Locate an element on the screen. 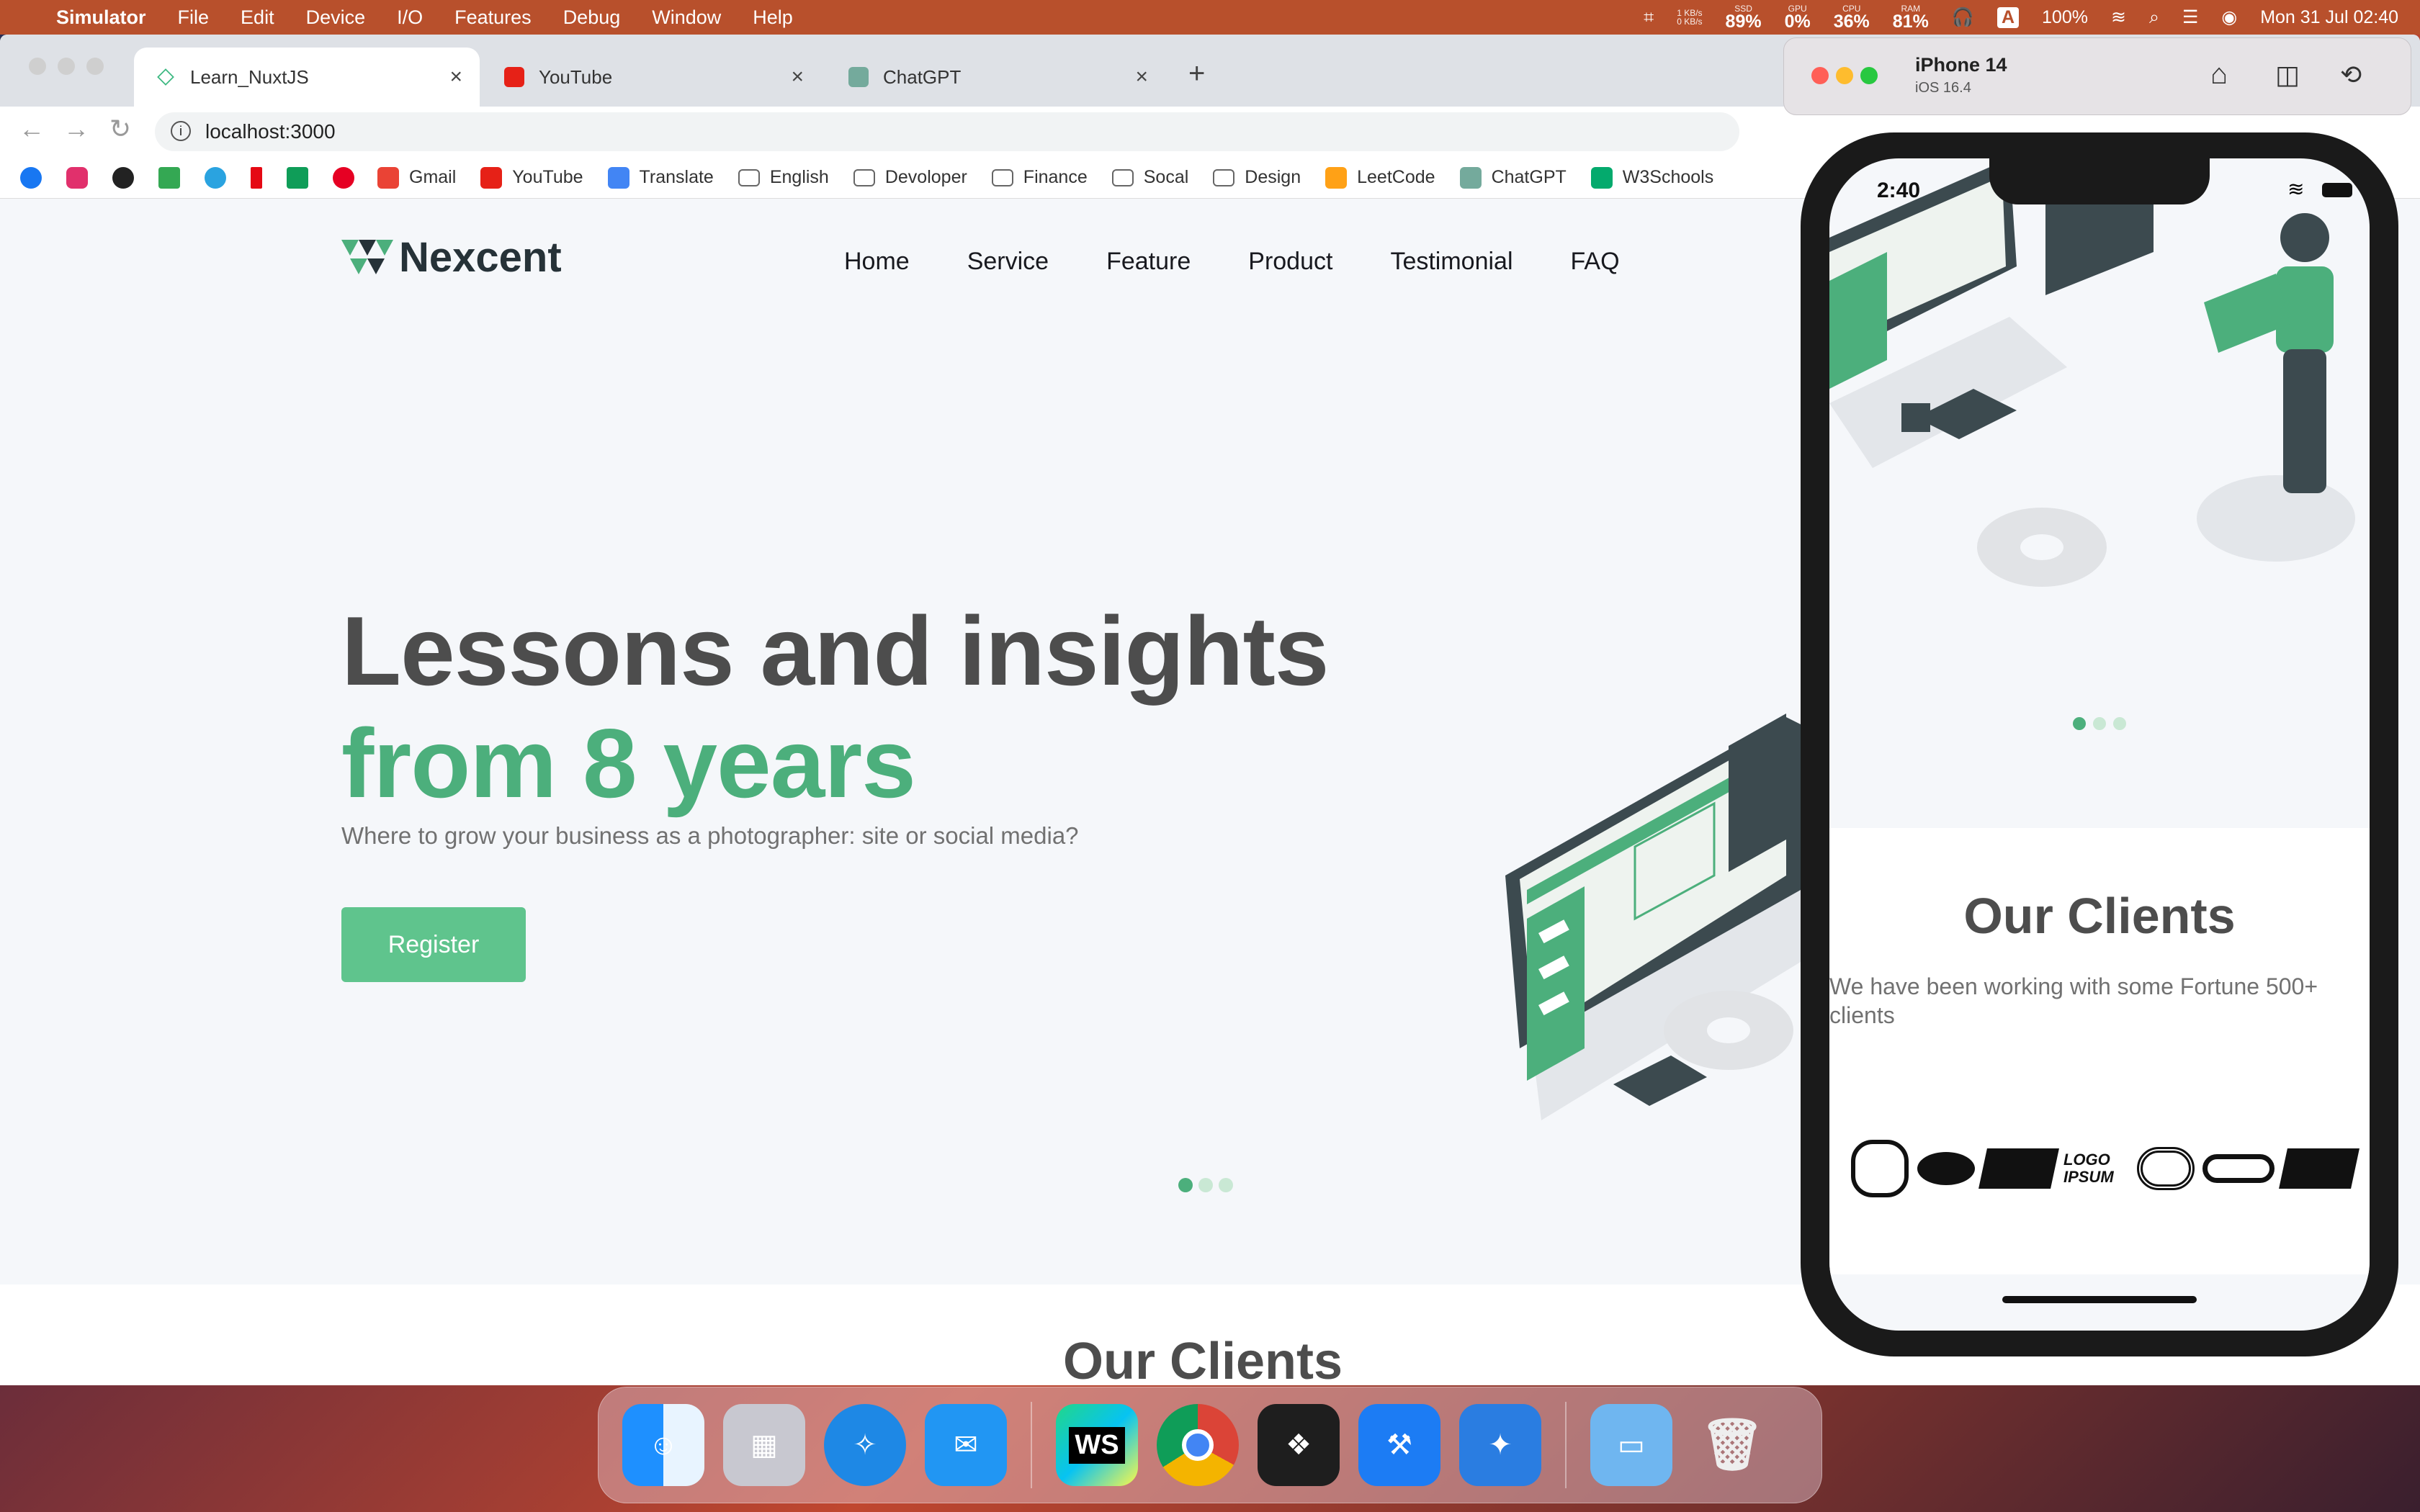 The height and width of the screenshot is (1512, 2420). bookmark-youtube: YouTube is located at coordinates (531, 177).